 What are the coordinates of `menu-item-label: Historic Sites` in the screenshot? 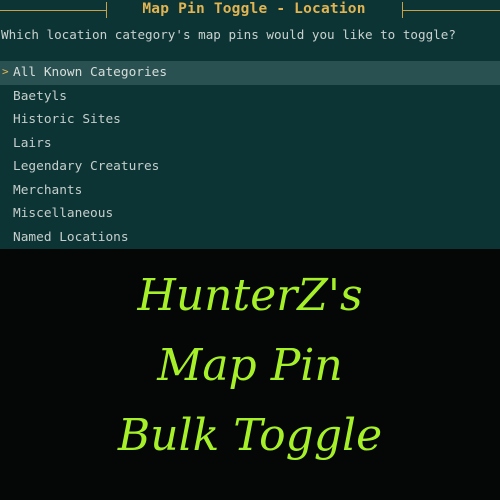 It's located at (67, 119).